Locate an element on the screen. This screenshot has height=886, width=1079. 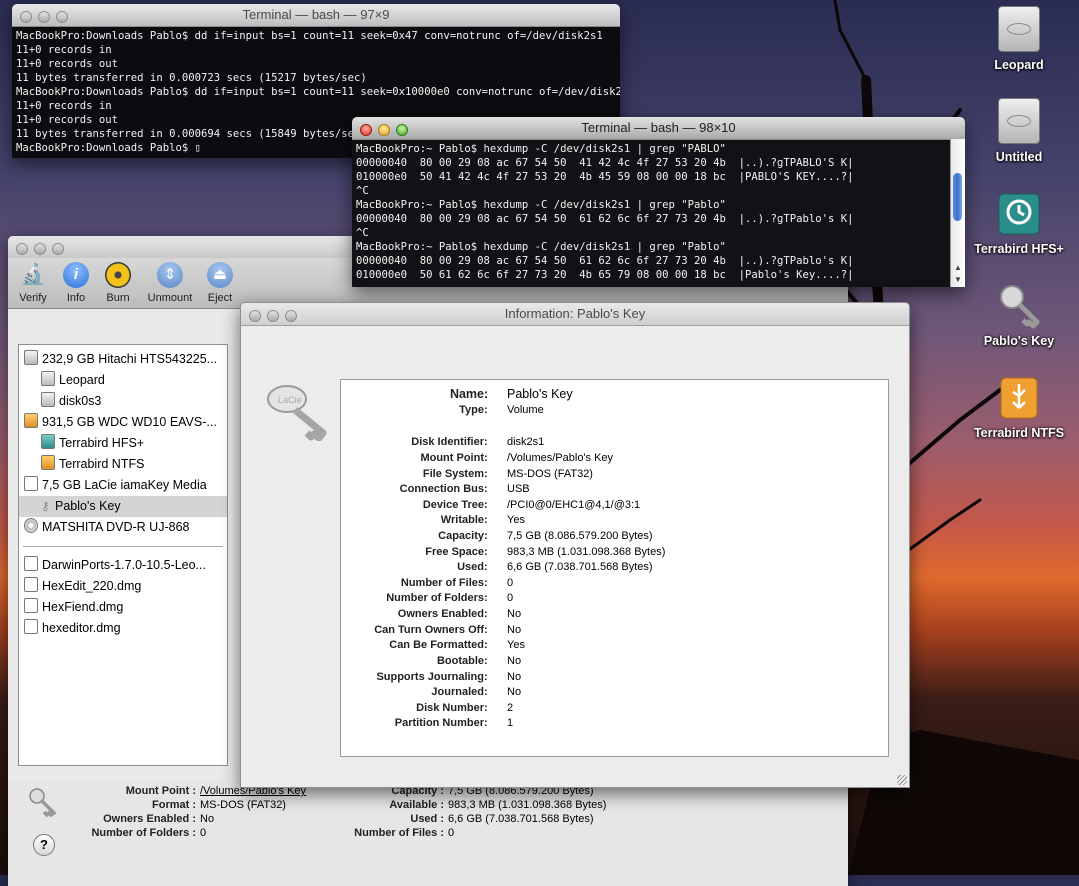
sidebar-item-dvd: MATSHITA DVD-R UJ-868 is located at coordinates (123, 527).